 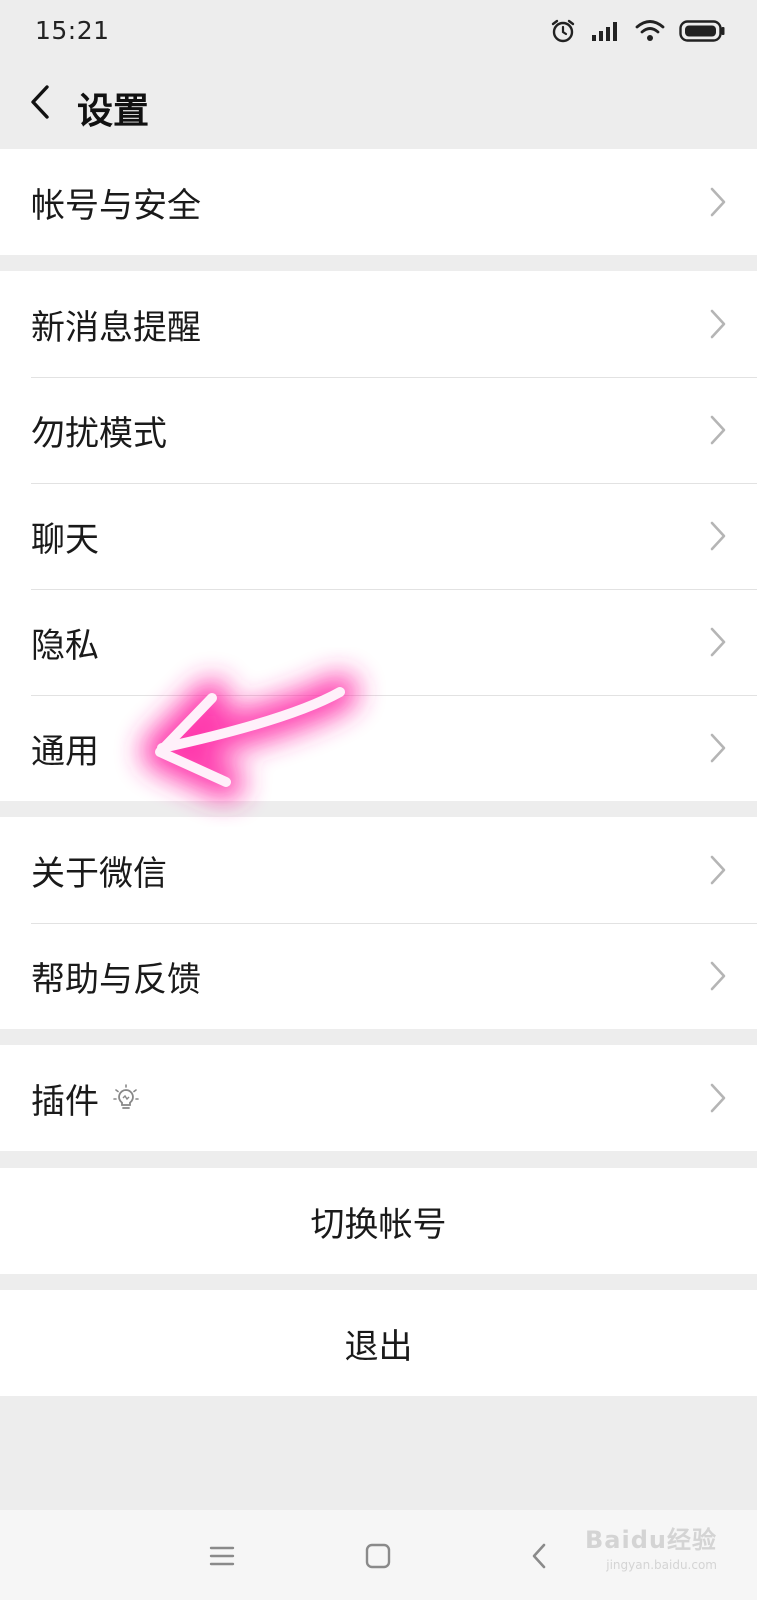 What do you see at coordinates (72, 30) in the screenshot?
I see `status-time: 15:21` at bounding box center [72, 30].